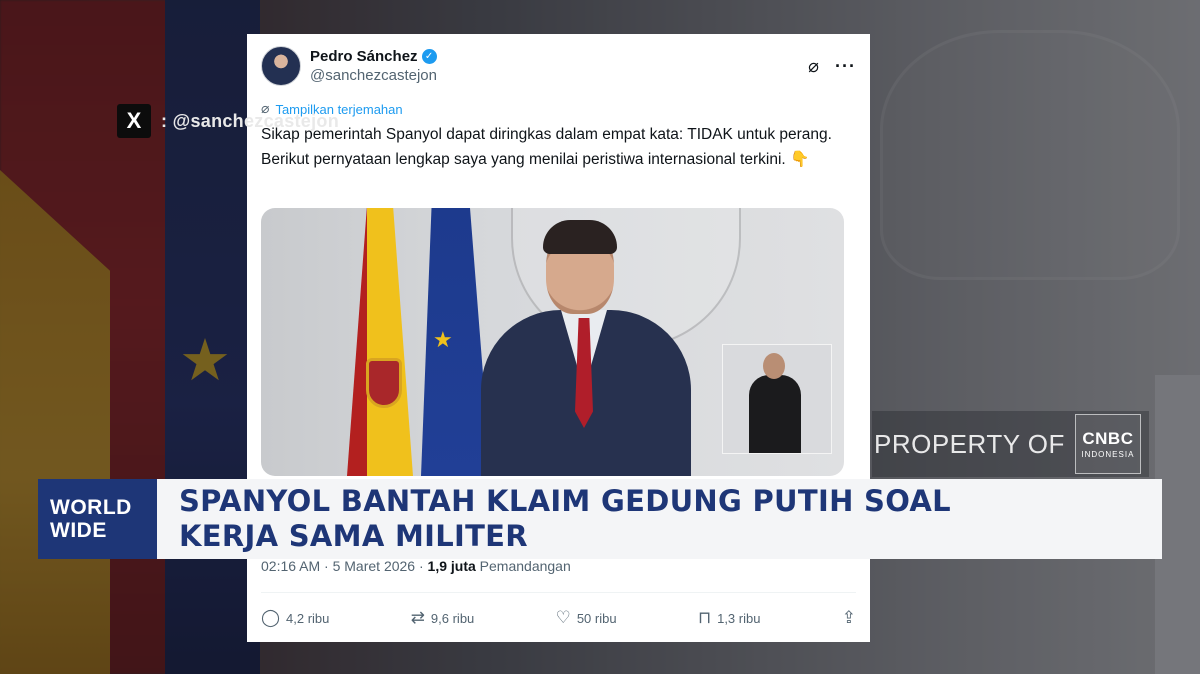  I want to click on verified-badge-icon: ✓, so click(429, 56).